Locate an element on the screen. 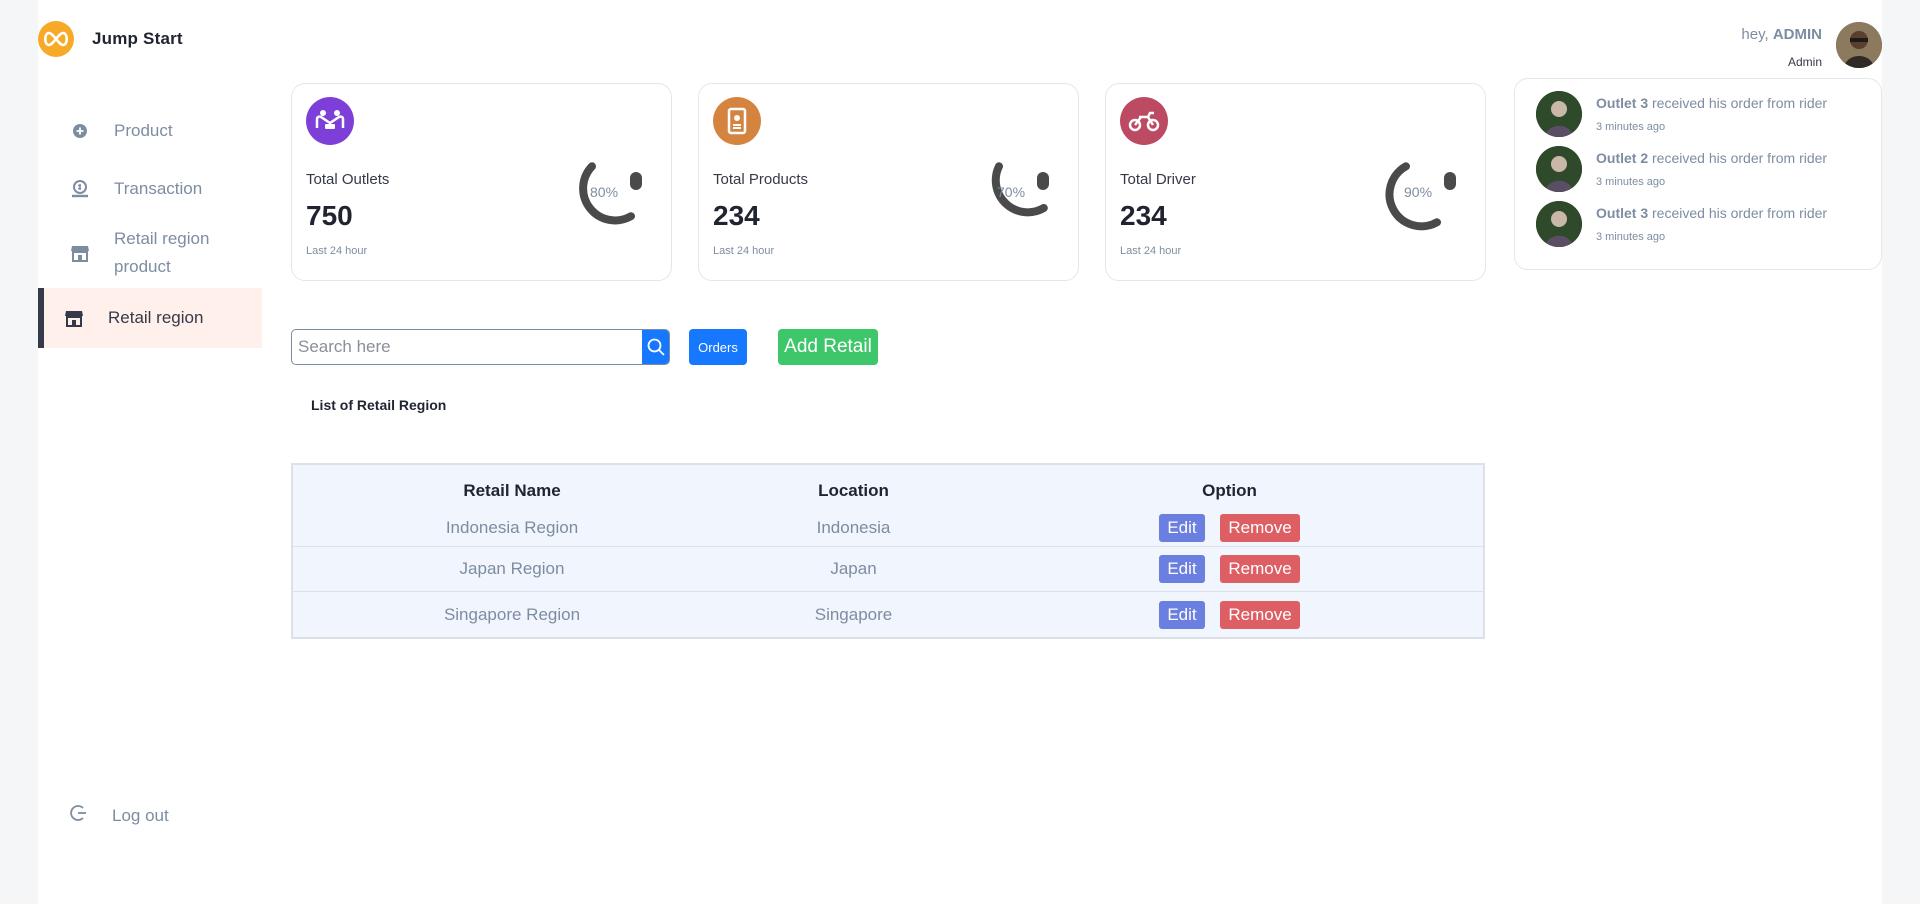 This screenshot has width=1920, height=904. sidebar-item-label: Retail region is located at coordinates (156, 317).